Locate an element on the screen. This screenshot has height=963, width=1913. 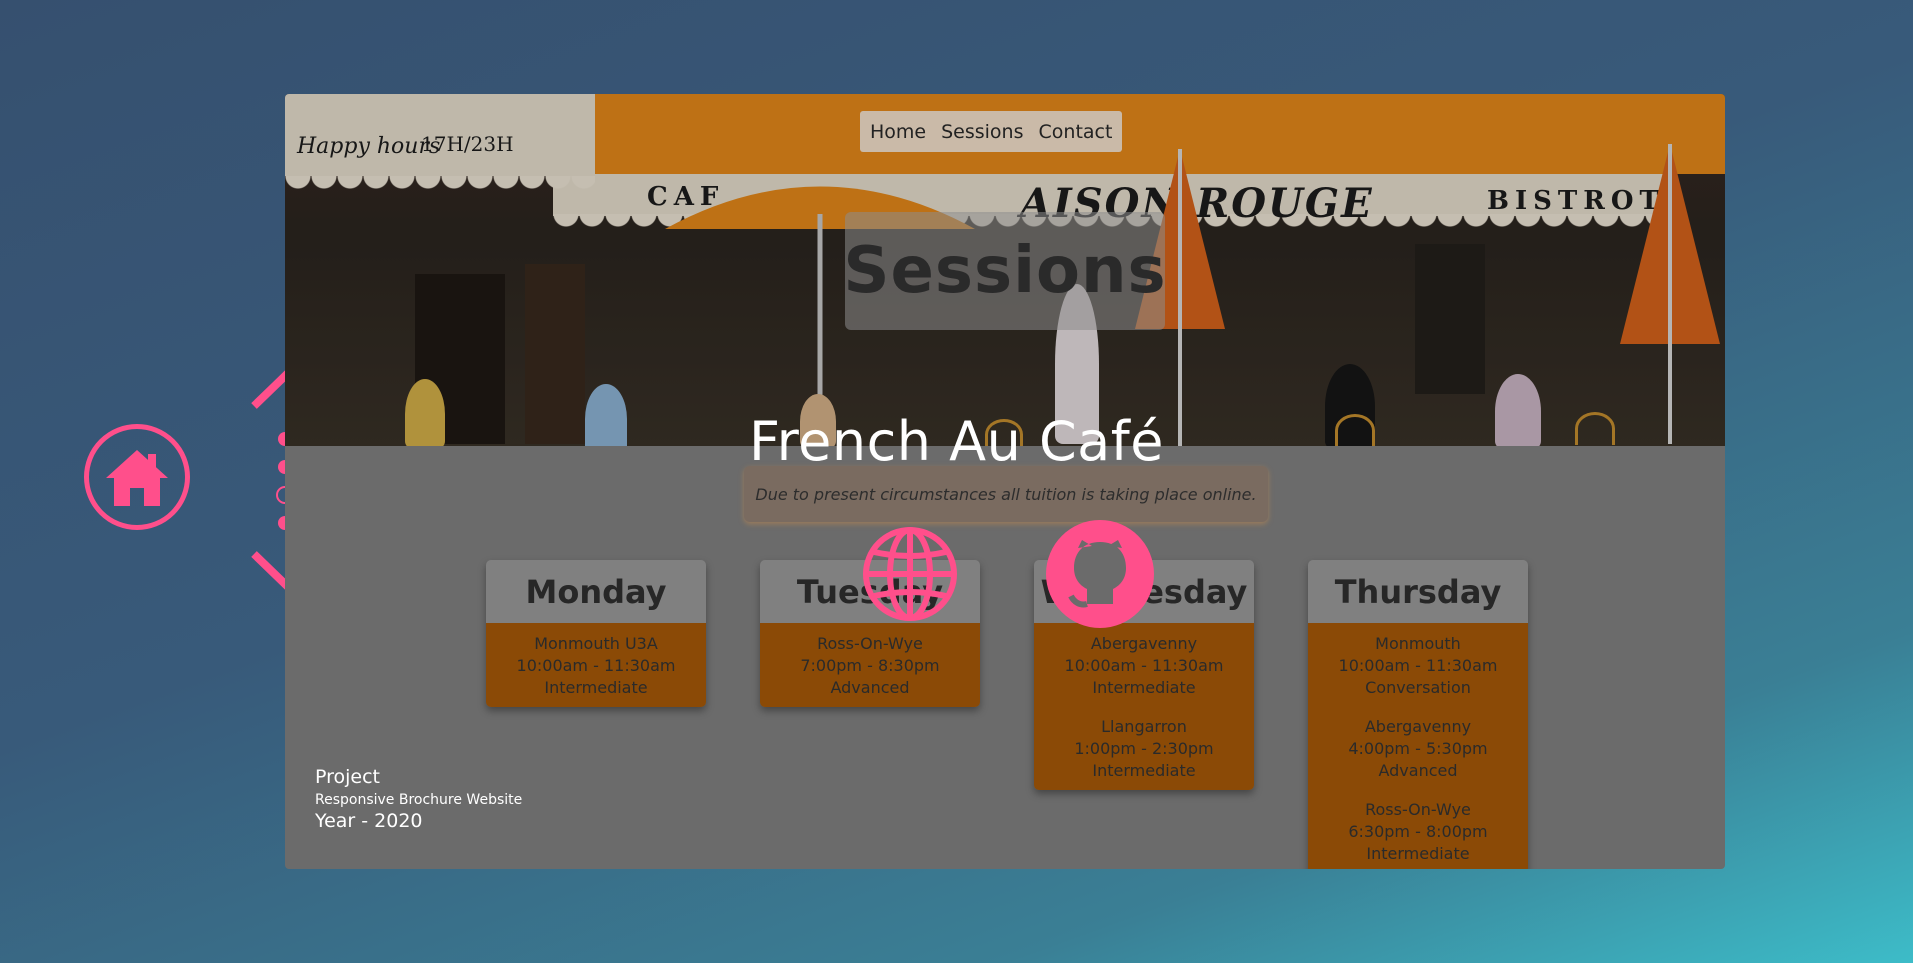
session-location: Llangarron is located at coordinates (1144, 726).